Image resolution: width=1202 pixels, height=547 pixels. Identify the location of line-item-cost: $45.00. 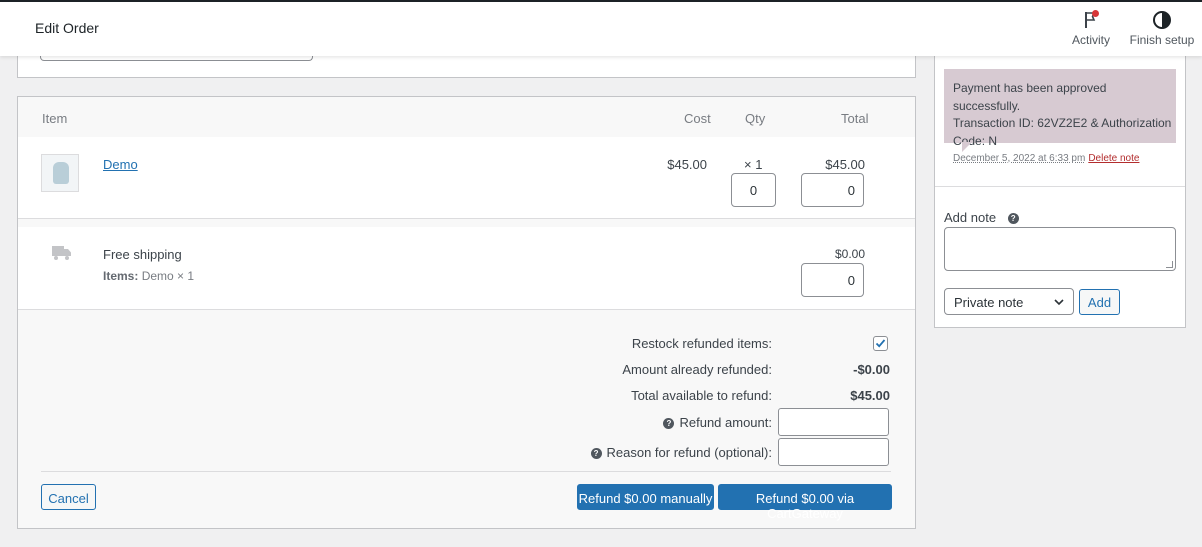
(687, 164).